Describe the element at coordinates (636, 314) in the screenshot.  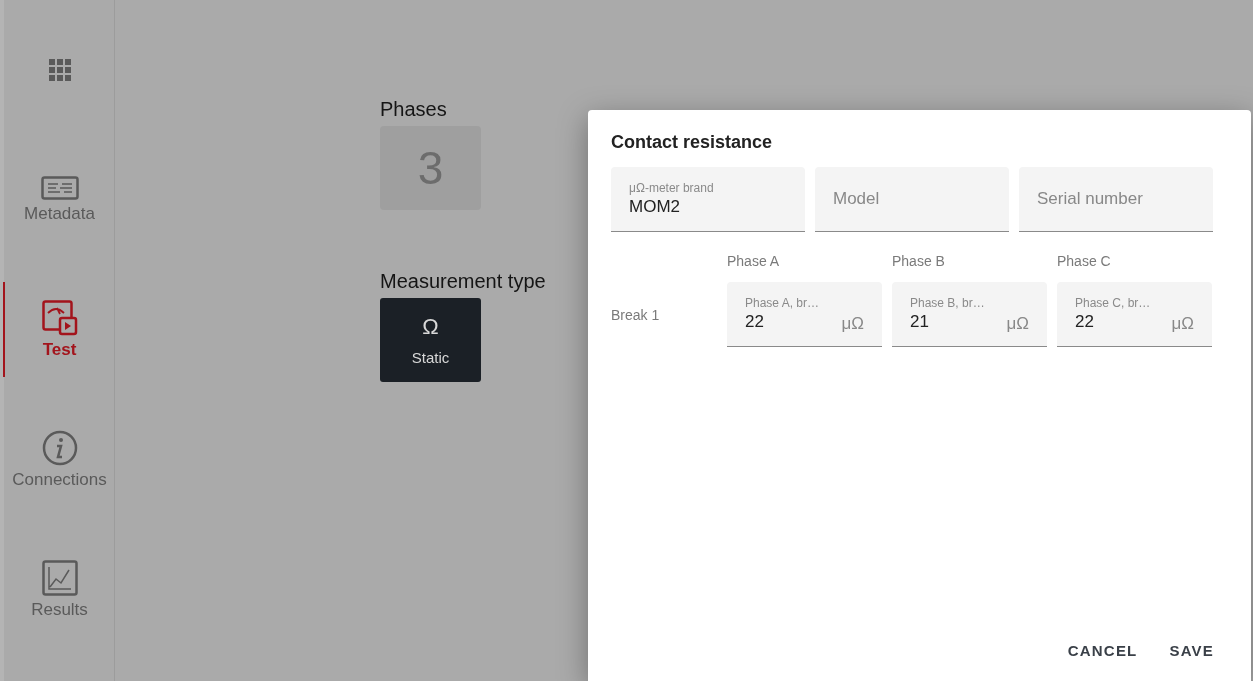
I see `row-label: Break 1` at that location.